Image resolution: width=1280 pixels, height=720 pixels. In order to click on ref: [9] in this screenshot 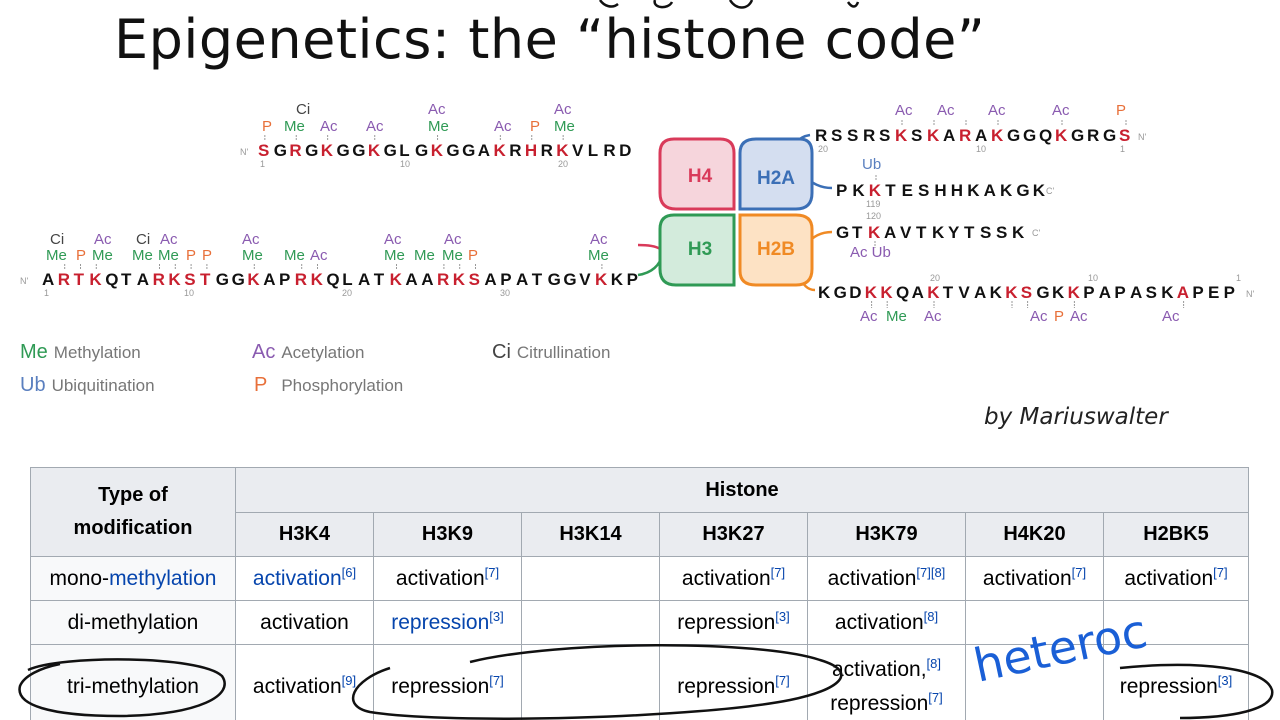, I will do `click(349, 680)`.